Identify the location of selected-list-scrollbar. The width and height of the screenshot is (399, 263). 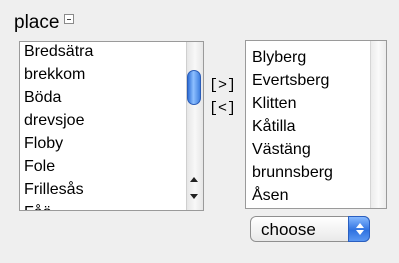
(378, 124).